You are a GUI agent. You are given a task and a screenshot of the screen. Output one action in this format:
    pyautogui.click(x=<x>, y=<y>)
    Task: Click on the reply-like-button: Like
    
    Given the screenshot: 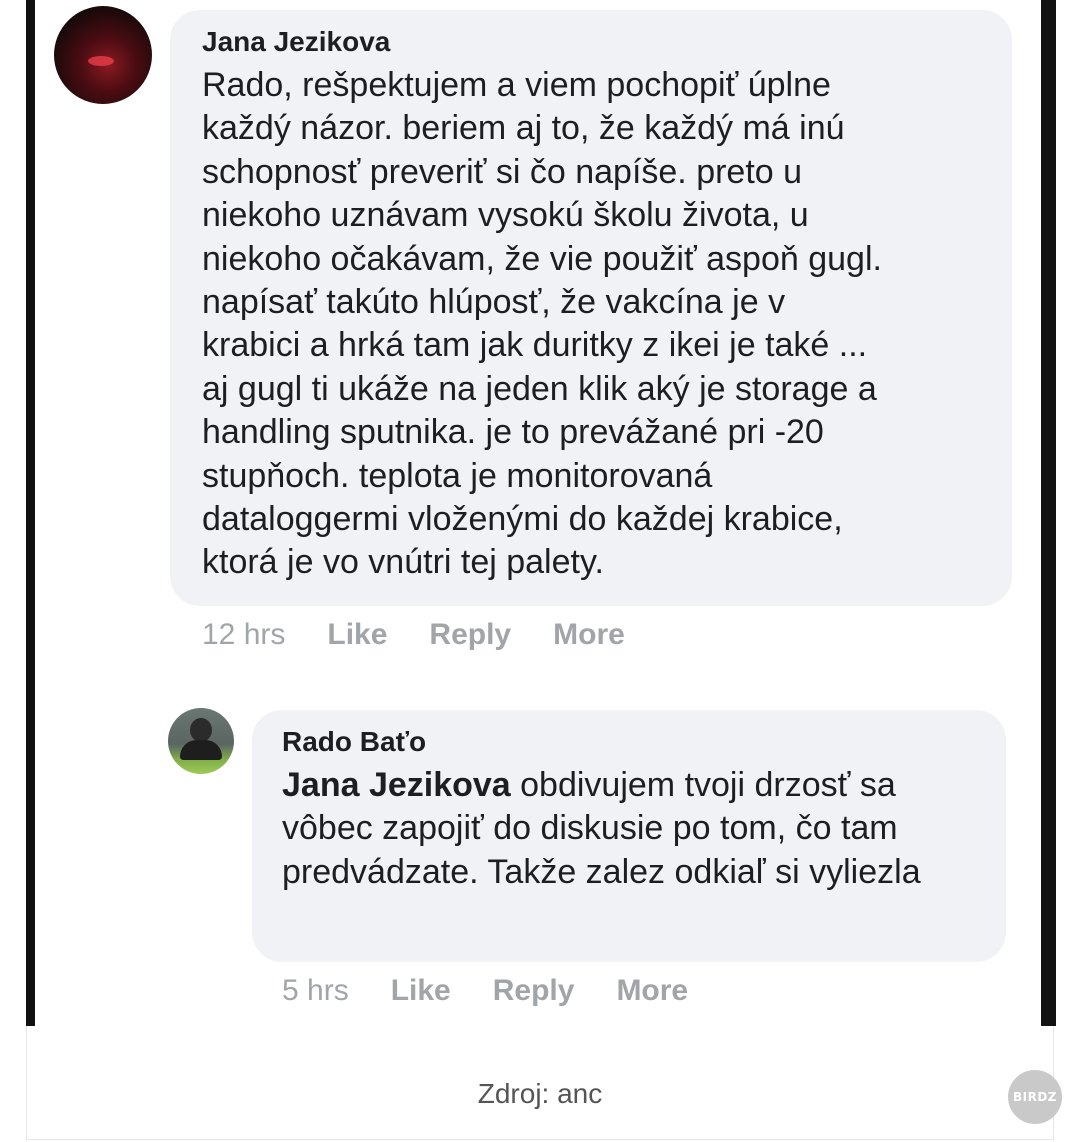 What is the action you would take?
    pyautogui.click(x=421, y=991)
    